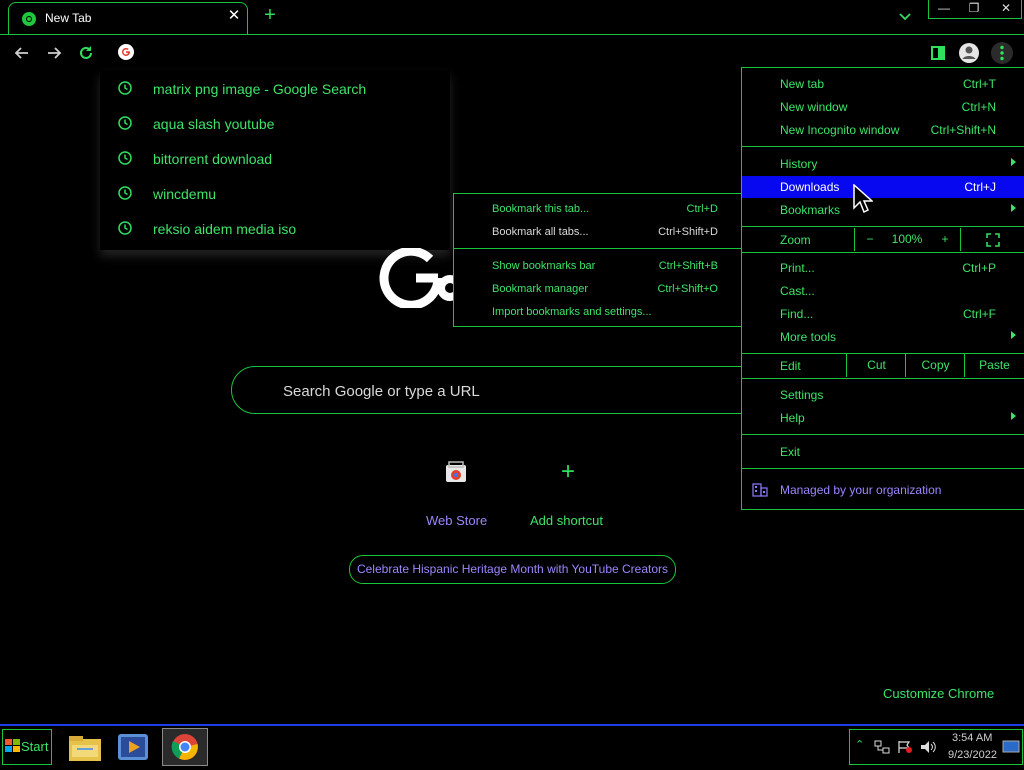 The width and height of the screenshot is (1024, 770). Describe the element at coordinates (126, 52) in the screenshot. I see `google-g-icon` at that location.